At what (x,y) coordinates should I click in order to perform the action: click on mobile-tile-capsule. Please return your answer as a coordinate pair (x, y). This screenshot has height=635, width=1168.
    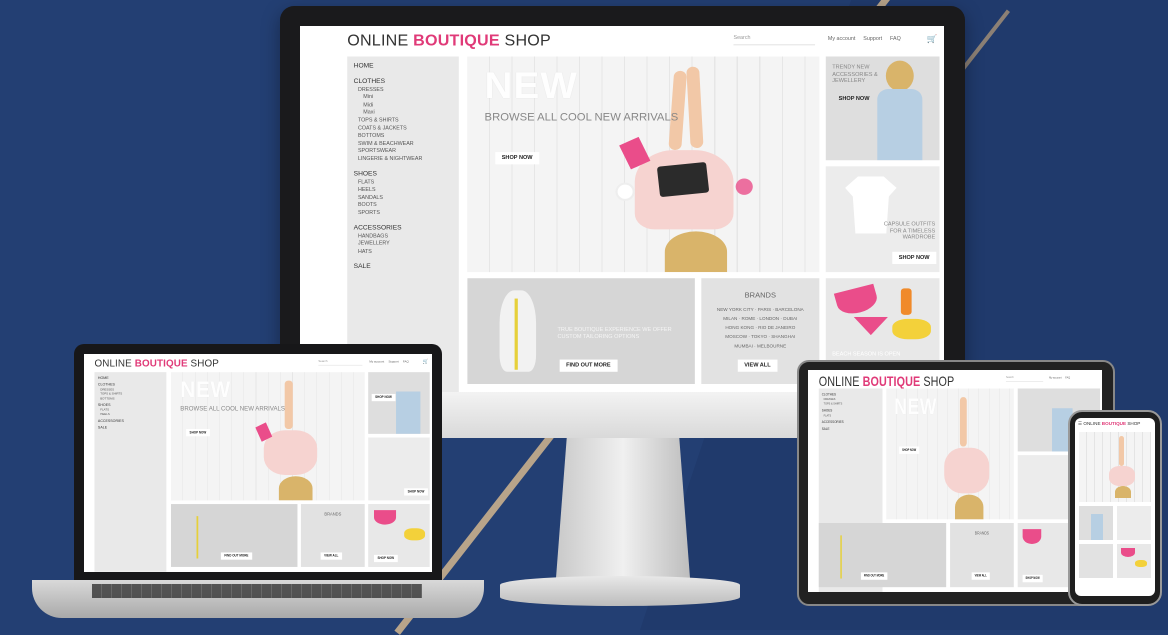
    Looking at the image, I should click on (1134, 523).